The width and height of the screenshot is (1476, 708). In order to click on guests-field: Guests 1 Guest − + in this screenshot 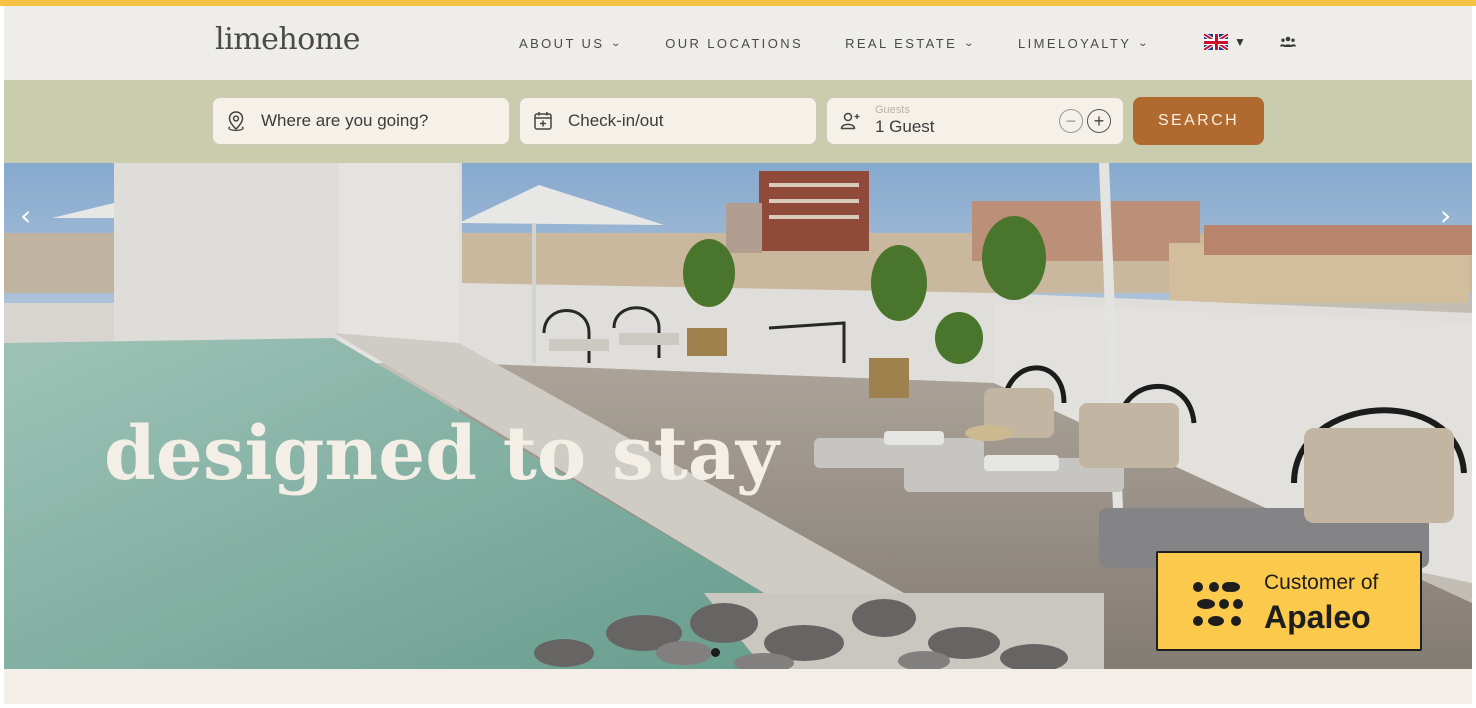, I will do `click(975, 121)`.